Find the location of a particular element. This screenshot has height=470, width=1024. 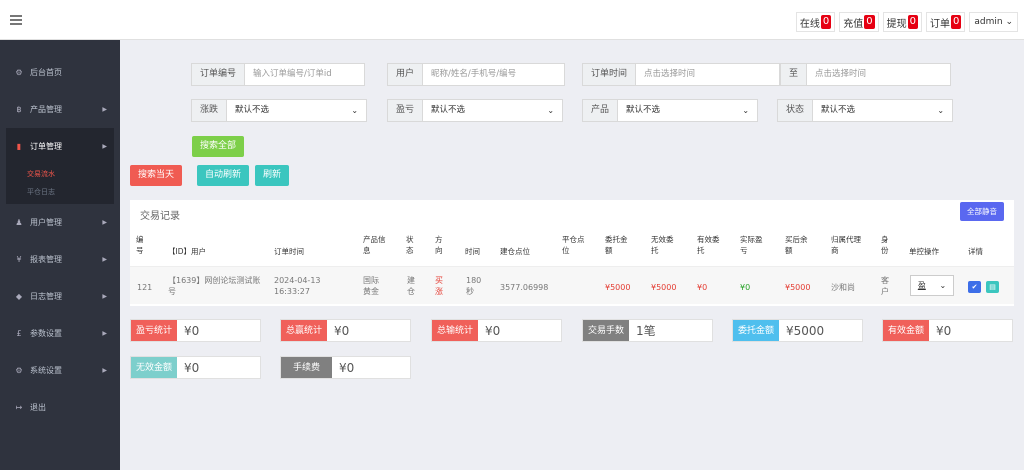

rise-fall-select: 默认不选 ⌄ is located at coordinates (297, 110).